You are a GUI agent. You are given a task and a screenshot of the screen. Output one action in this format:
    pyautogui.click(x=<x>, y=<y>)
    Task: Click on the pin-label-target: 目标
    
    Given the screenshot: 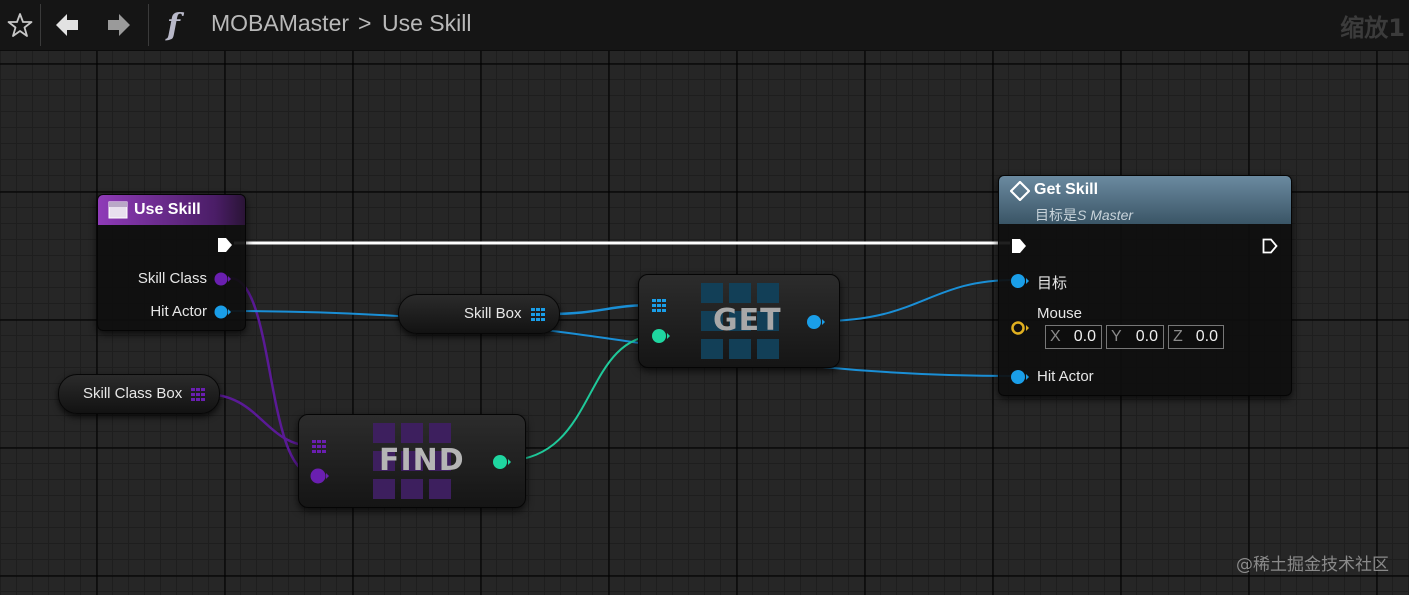 What is the action you would take?
    pyautogui.click(x=1052, y=283)
    